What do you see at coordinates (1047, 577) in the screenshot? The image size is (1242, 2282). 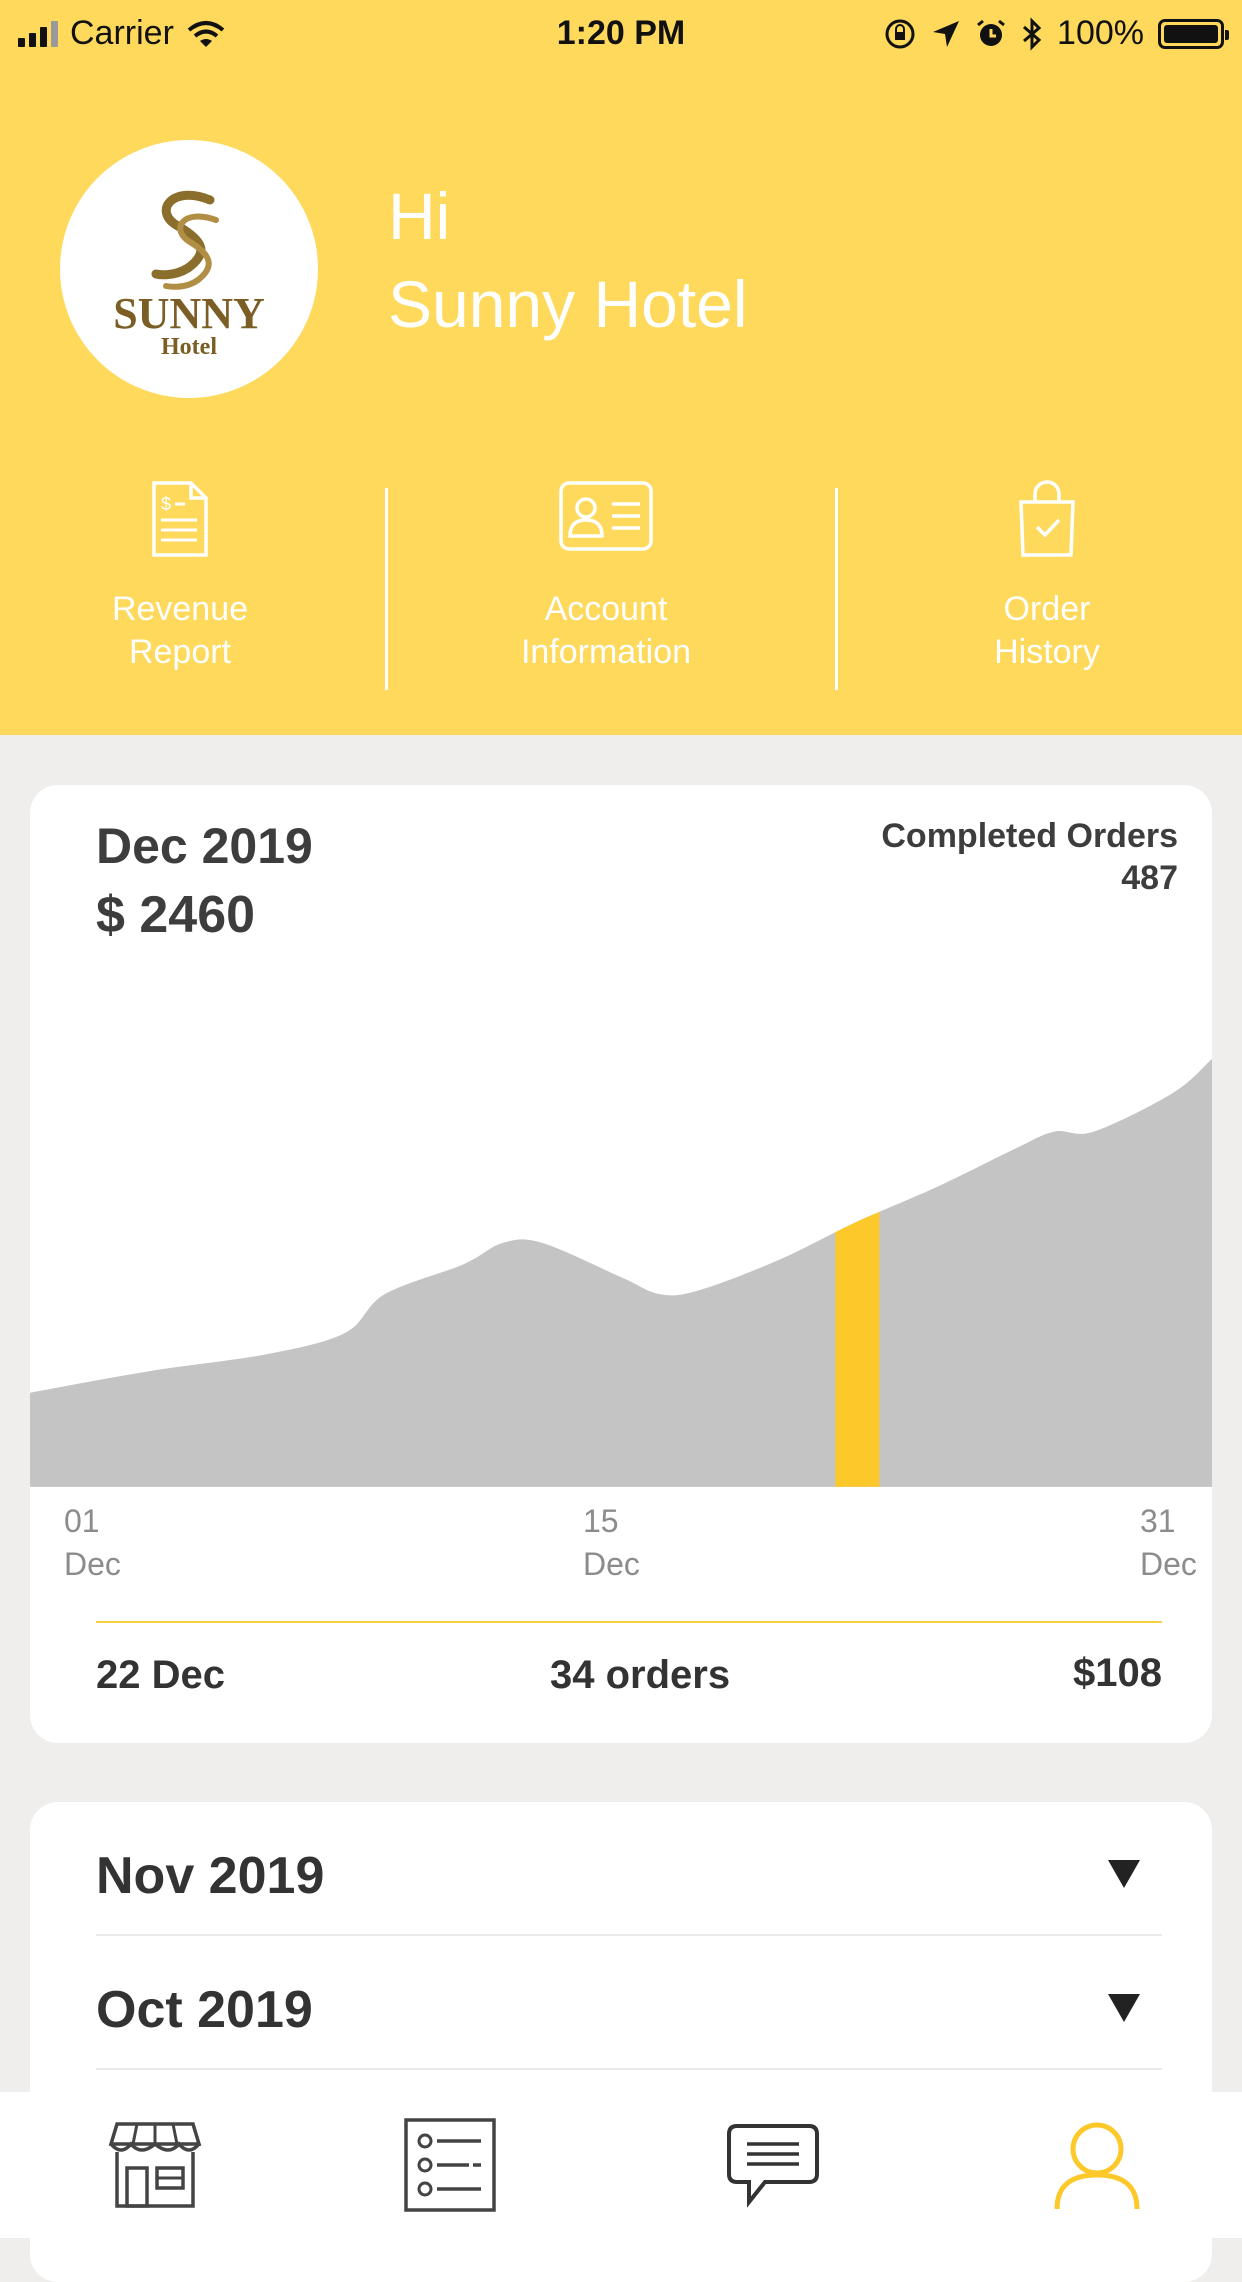 I see `order-history-button: Order History` at bounding box center [1047, 577].